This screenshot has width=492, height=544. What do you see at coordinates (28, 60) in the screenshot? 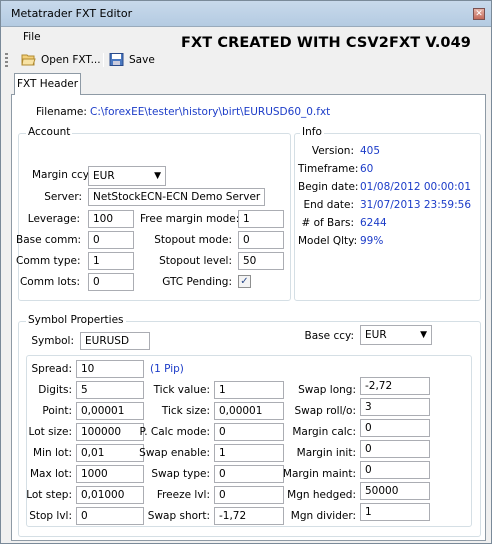
I see `folder-open-icon` at bounding box center [28, 60].